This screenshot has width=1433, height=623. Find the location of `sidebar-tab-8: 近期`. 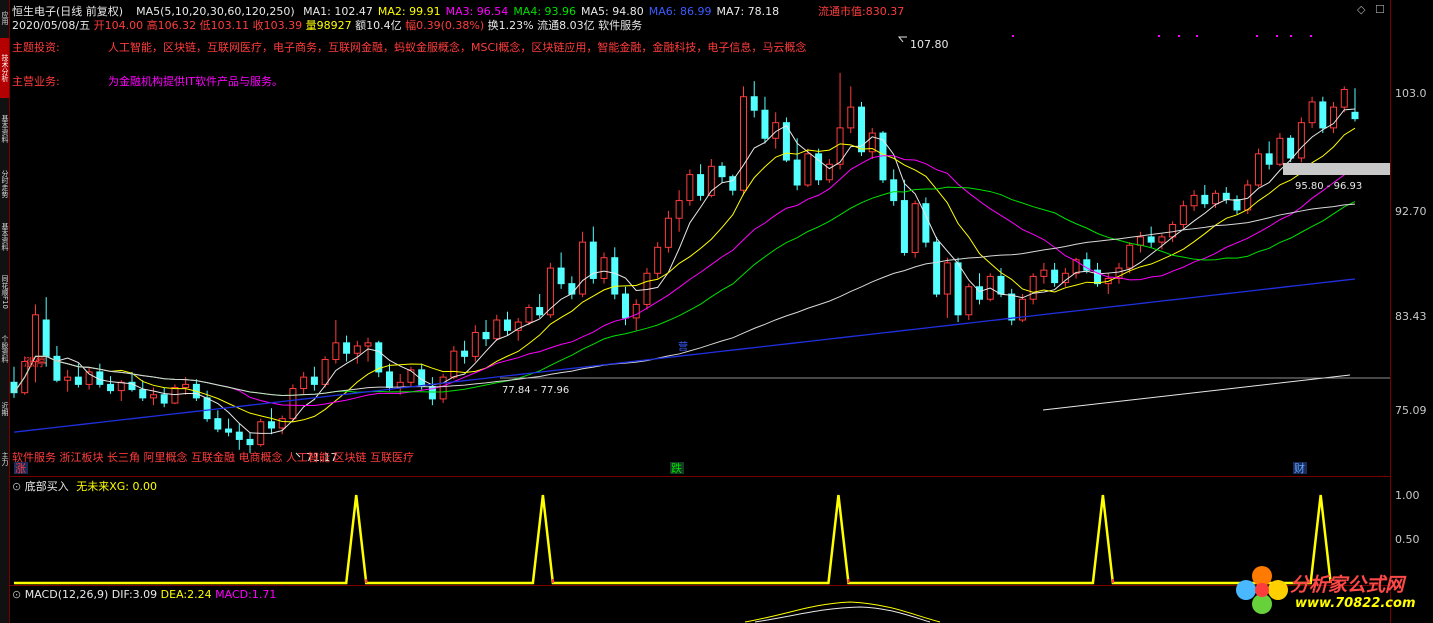

sidebar-tab-8: 近期 is located at coordinates (4, 409).